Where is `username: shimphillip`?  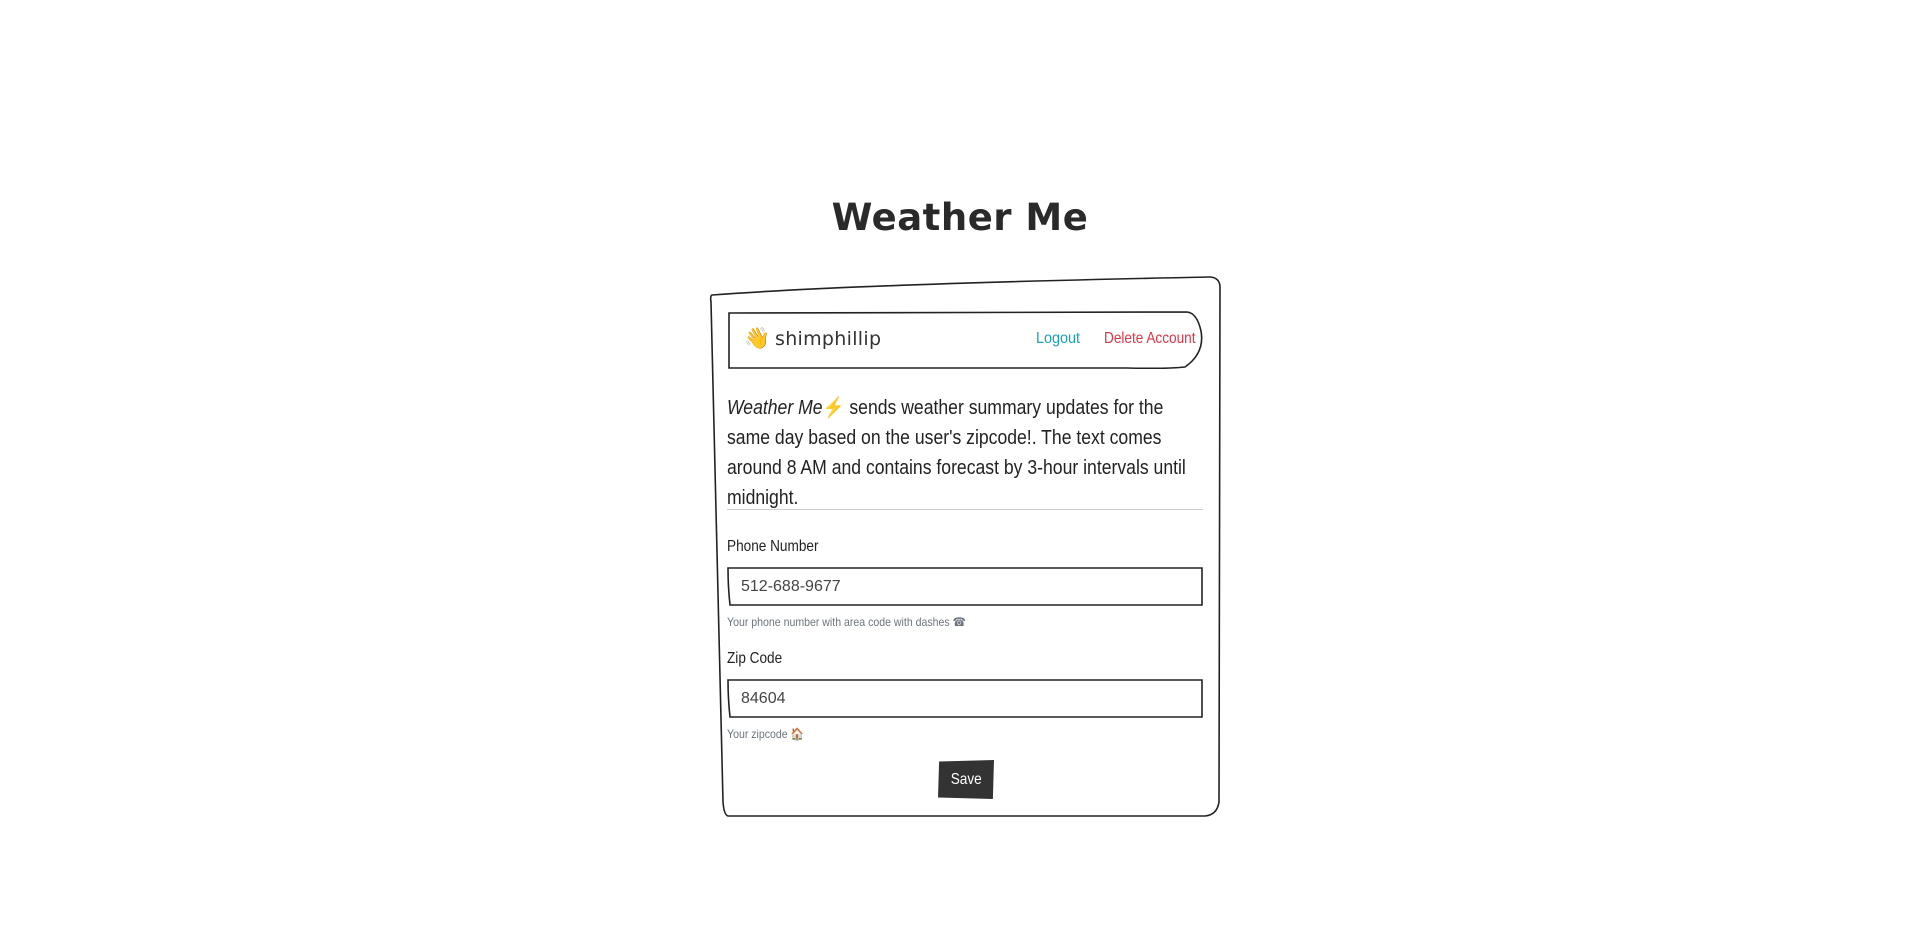
username: shimphillip is located at coordinates (828, 339).